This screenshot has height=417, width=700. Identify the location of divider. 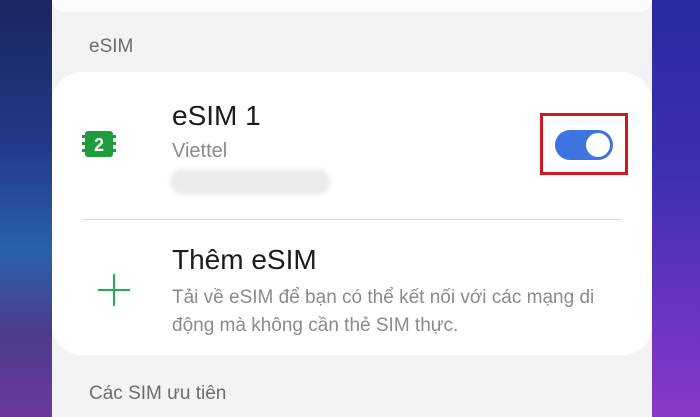
(352, 219).